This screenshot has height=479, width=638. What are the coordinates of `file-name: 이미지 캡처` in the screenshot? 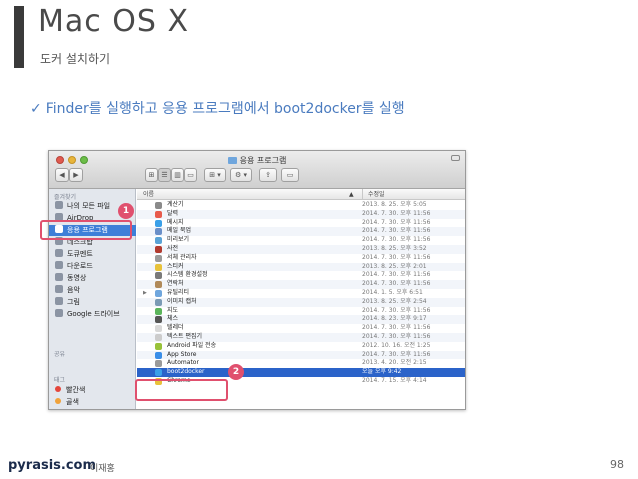 It's located at (182, 301).